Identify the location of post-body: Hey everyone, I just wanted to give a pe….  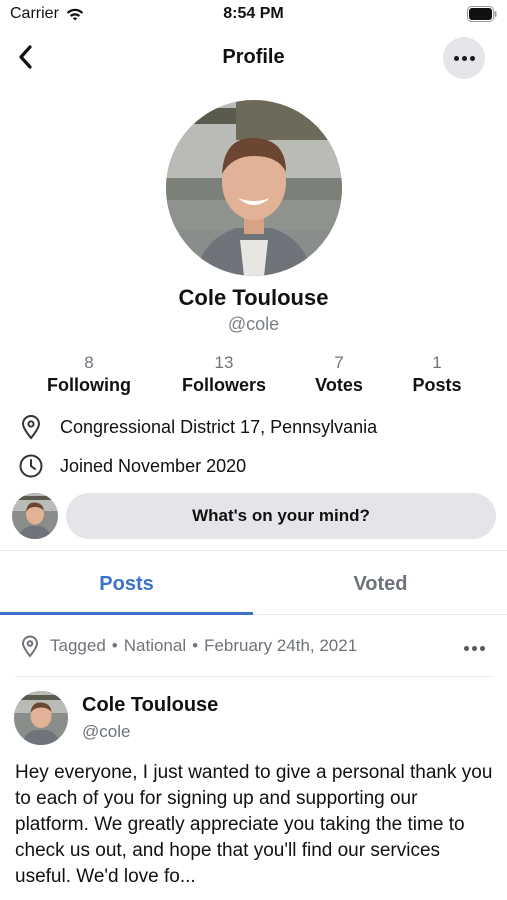
(255, 825).